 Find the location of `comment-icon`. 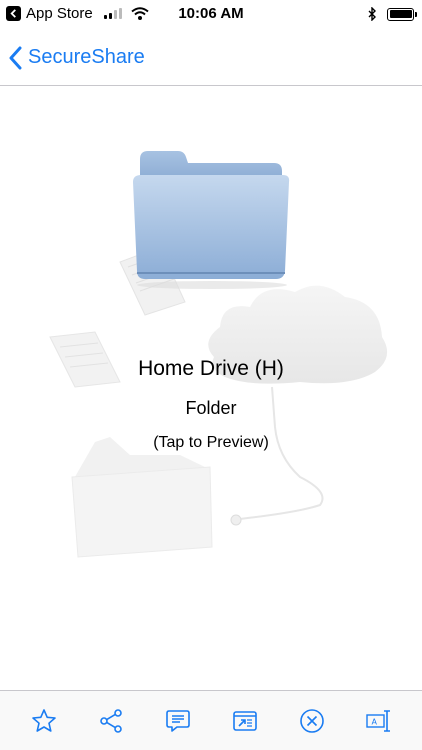

comment-icon is located at coordinates (177, 720).